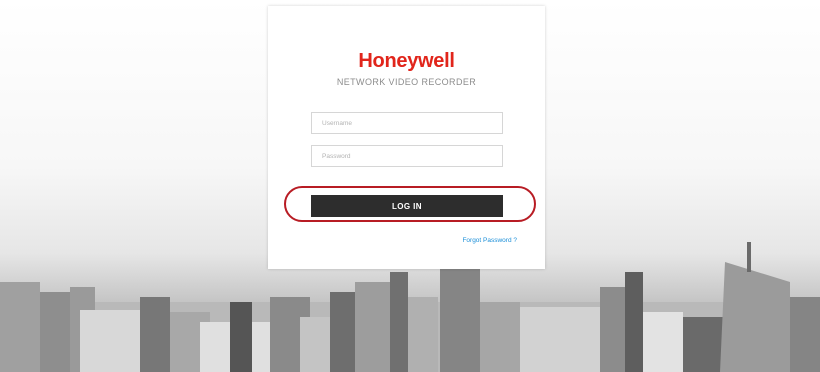 The image size is (820, 372). Describe the element at coordinates (406, 61) in the screenshot. I see `brand-logo: Honeywell` at that location.